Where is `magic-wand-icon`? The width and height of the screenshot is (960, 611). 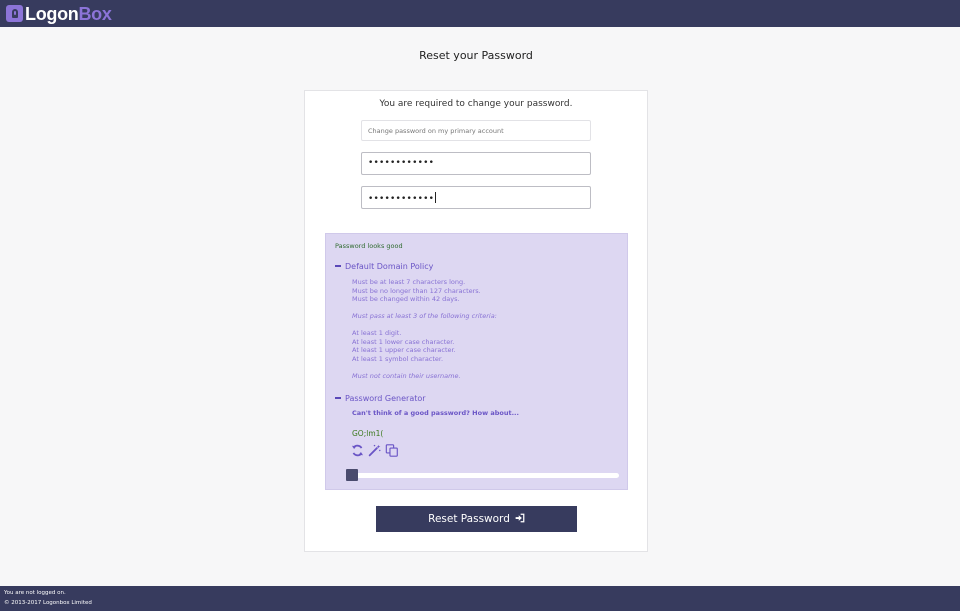 magic-wand-icon is located at coordinates (374, 450).